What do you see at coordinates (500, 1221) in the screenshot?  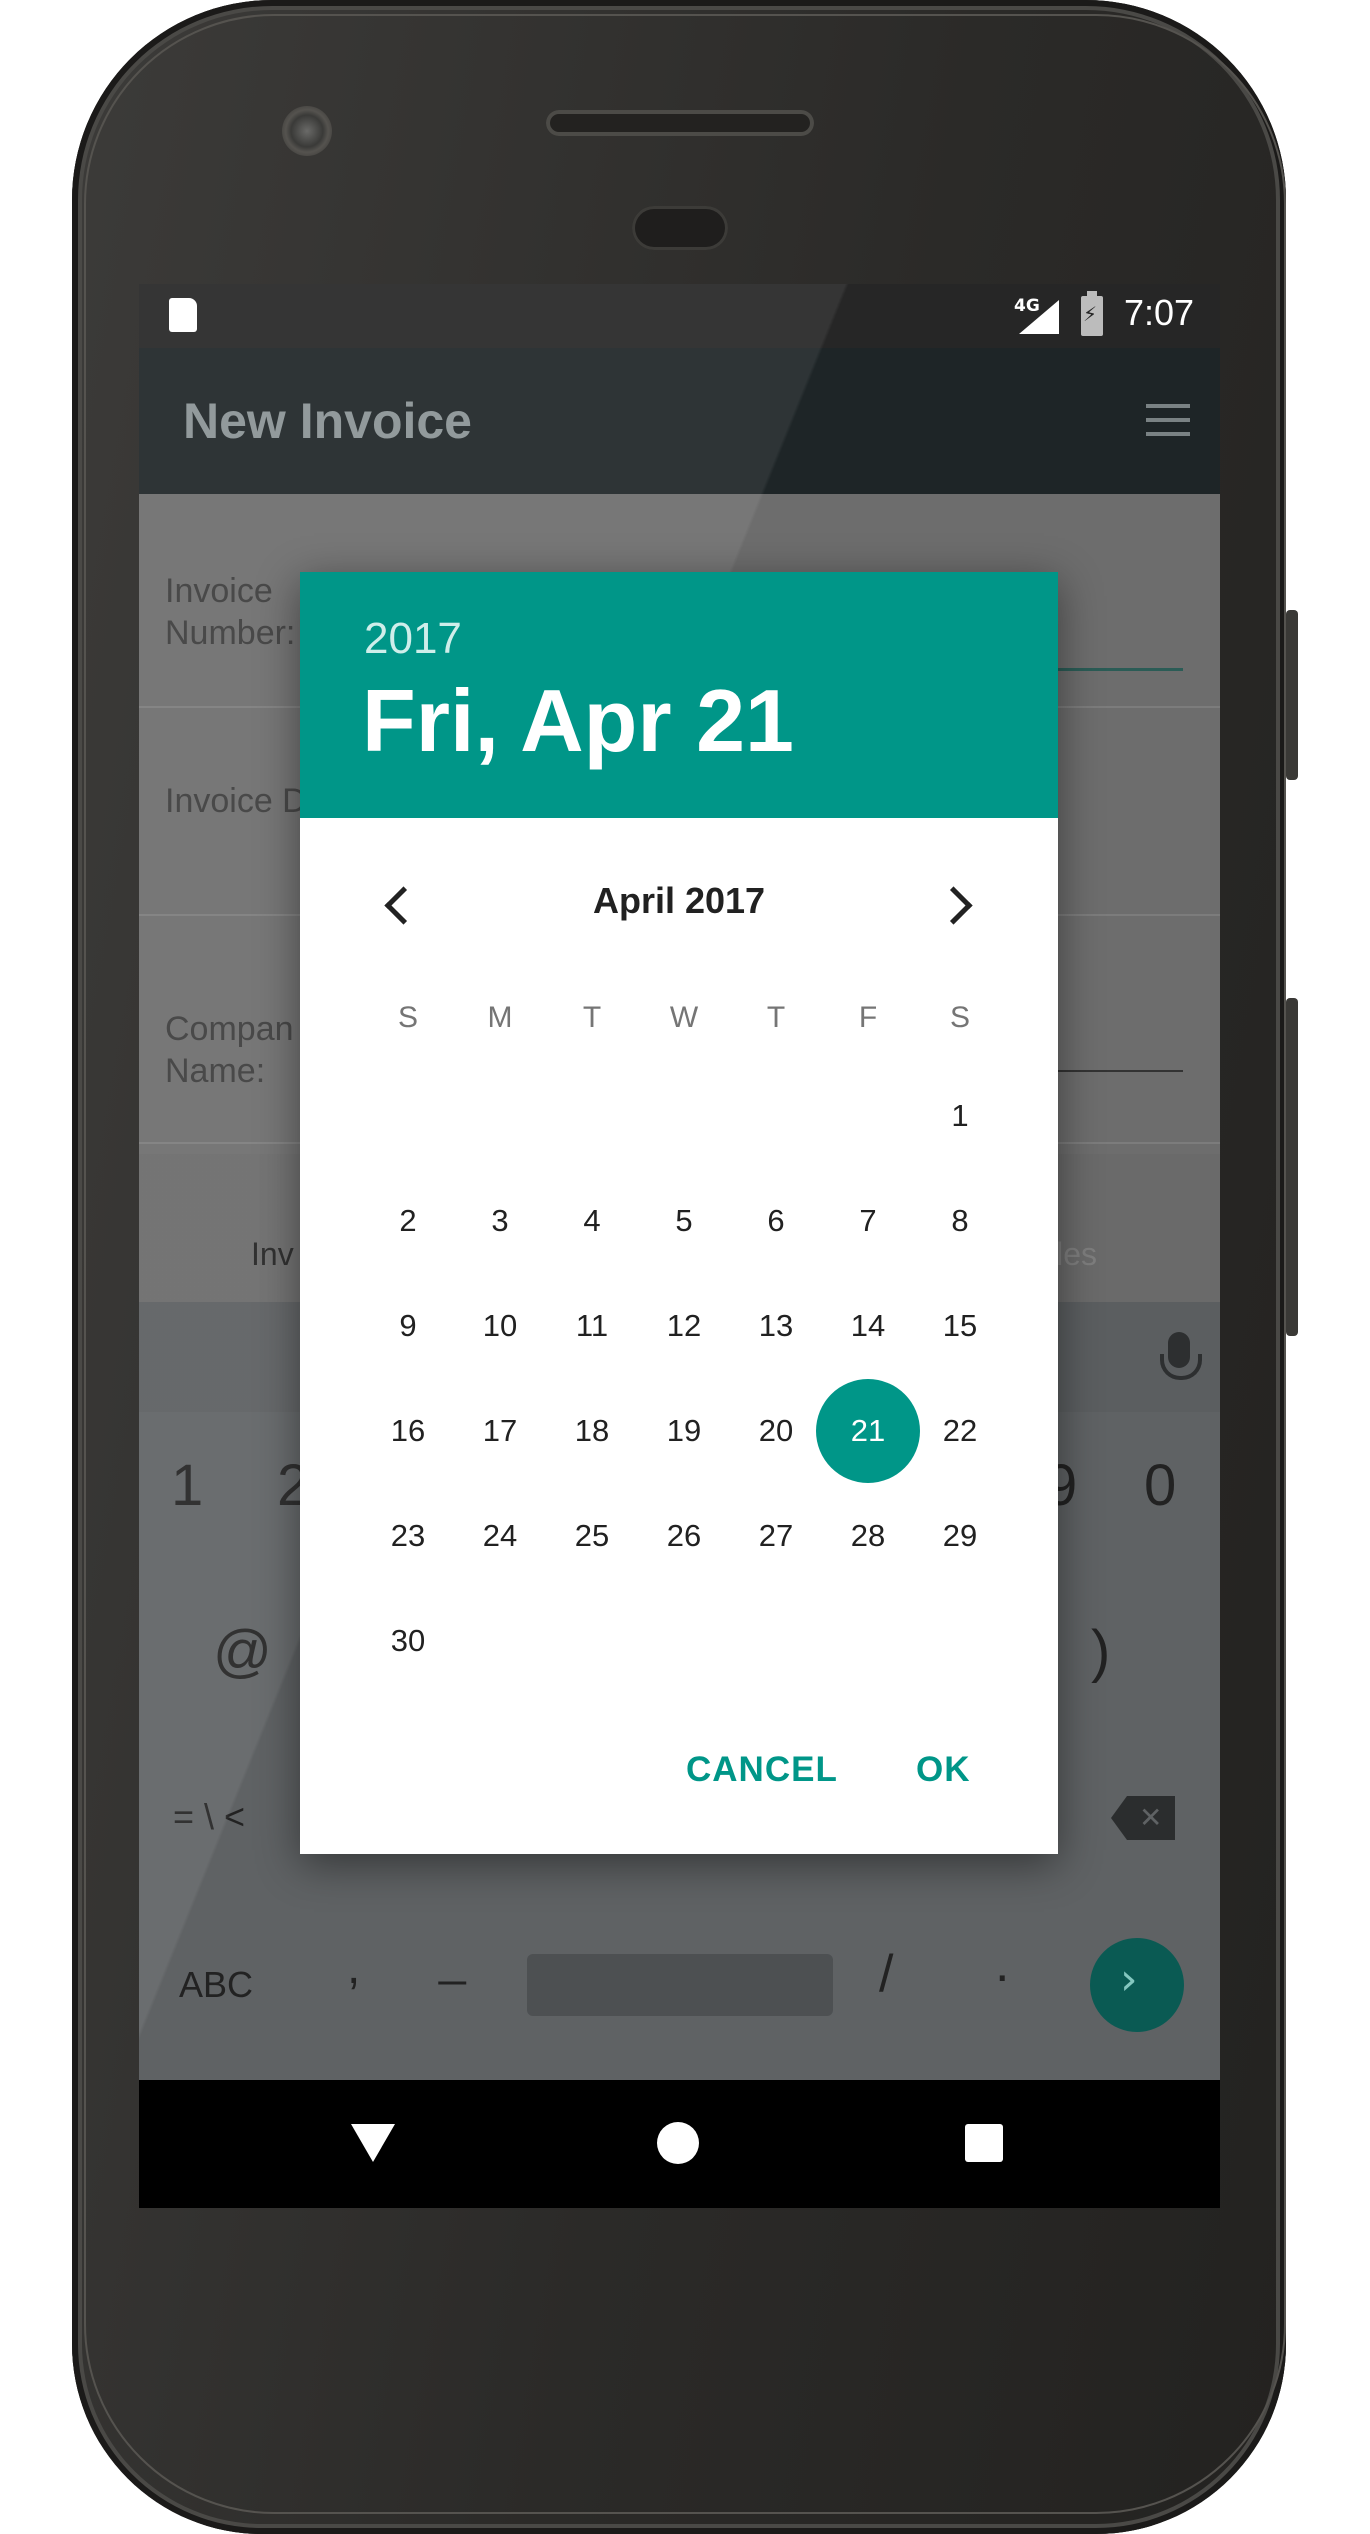 I see `calendar-day: 3` at bounding box center [500, 1221].